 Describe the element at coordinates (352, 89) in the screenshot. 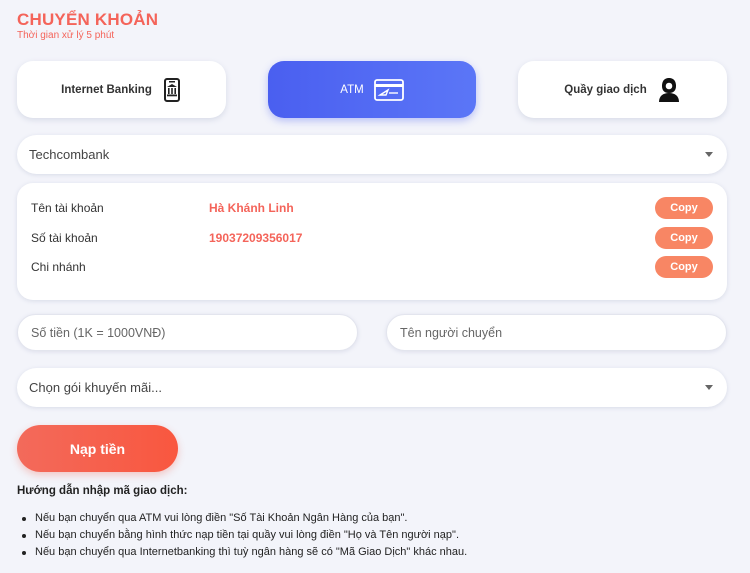

I see `method-label: ATM` at that location.